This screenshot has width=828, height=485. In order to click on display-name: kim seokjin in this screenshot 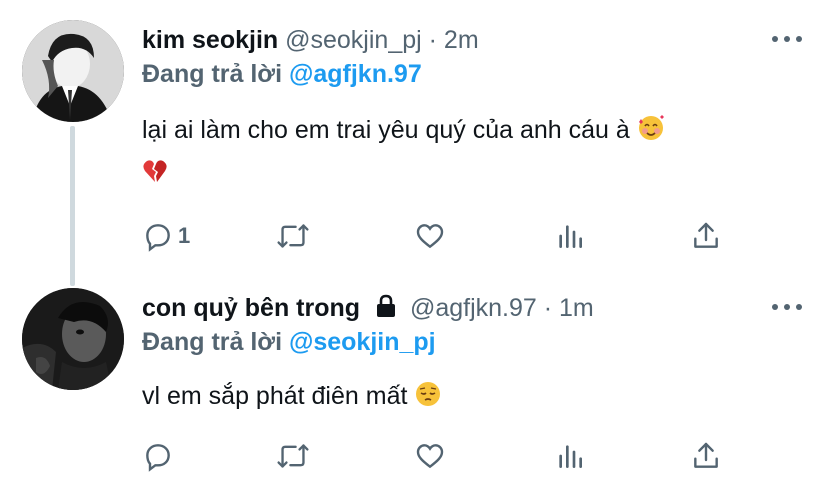, I will do `click(210, 40)`.